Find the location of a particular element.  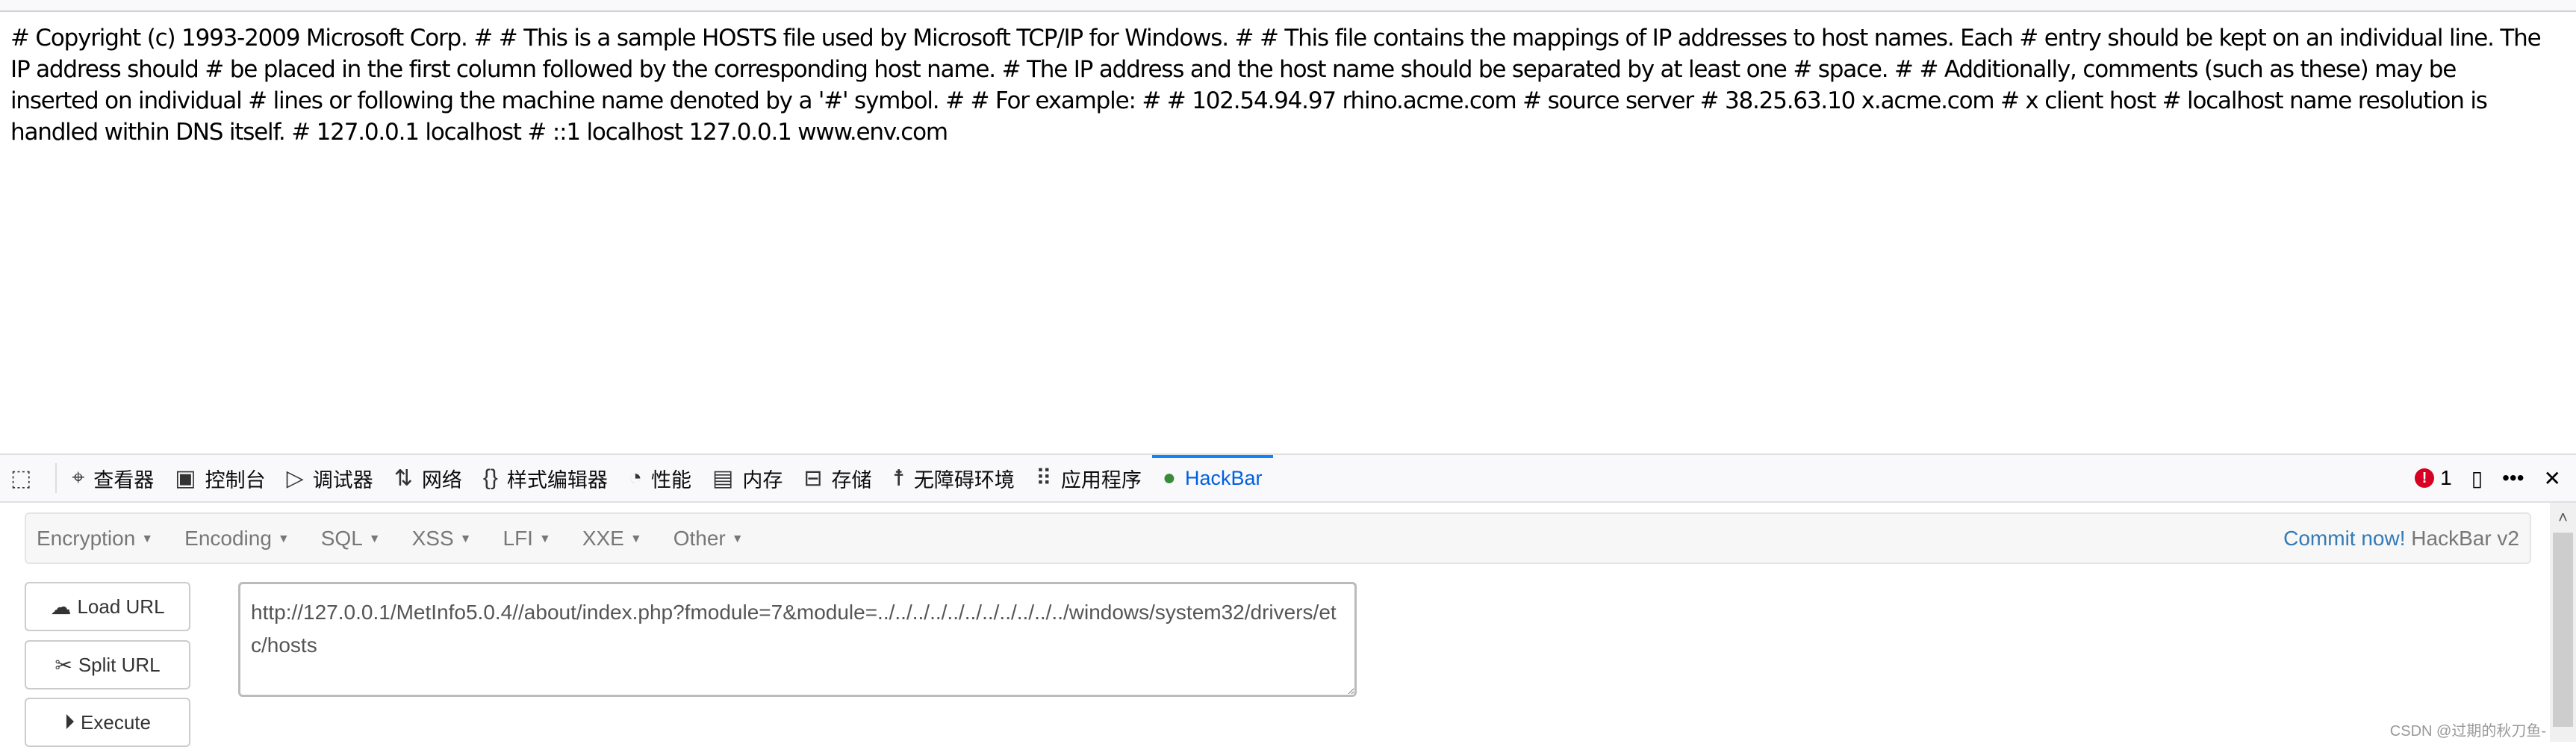

memory-icon: ▤ is located at coordinates (723, 478).